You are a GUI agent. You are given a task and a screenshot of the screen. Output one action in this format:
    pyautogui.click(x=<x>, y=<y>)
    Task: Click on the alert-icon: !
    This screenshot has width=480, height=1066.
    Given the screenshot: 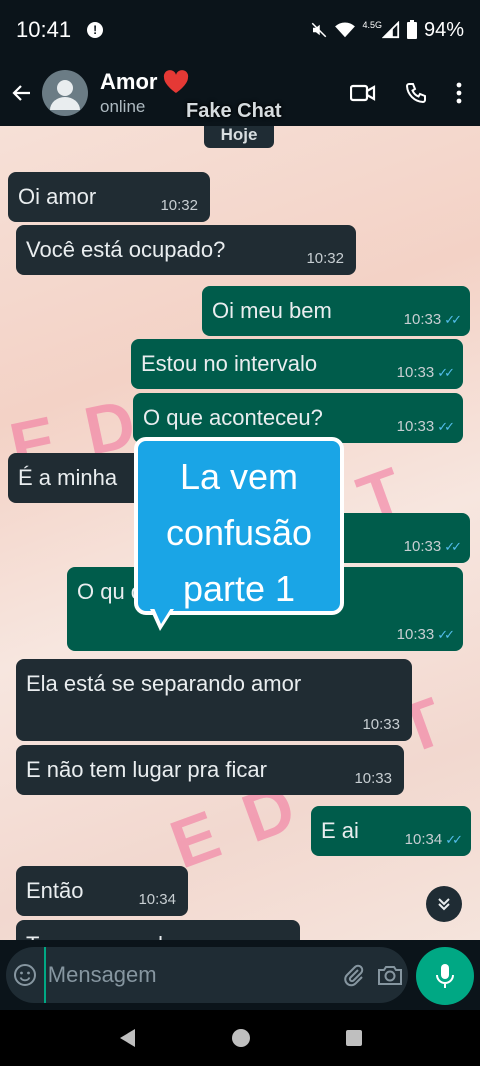 What is the action you would take?
    pyautogui.click(x=95, y=30)
    